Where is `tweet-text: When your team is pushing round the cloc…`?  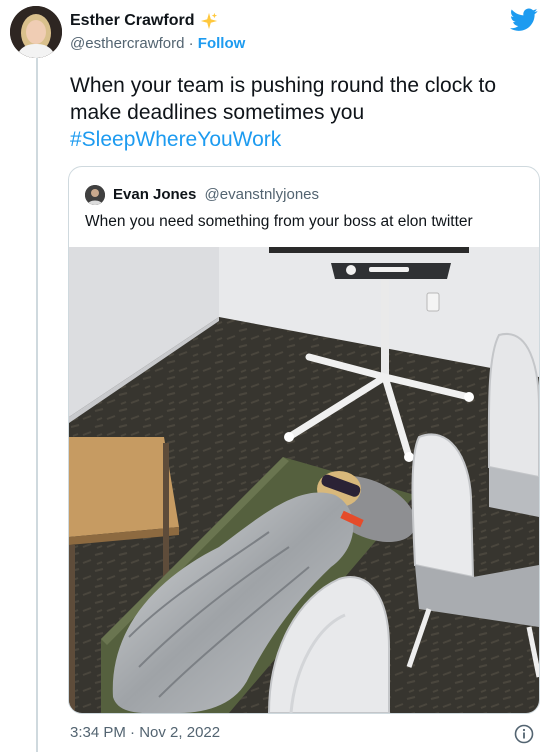 tweet-text: When your team is pushing round the cloc… is located at coordinates (308, 112).